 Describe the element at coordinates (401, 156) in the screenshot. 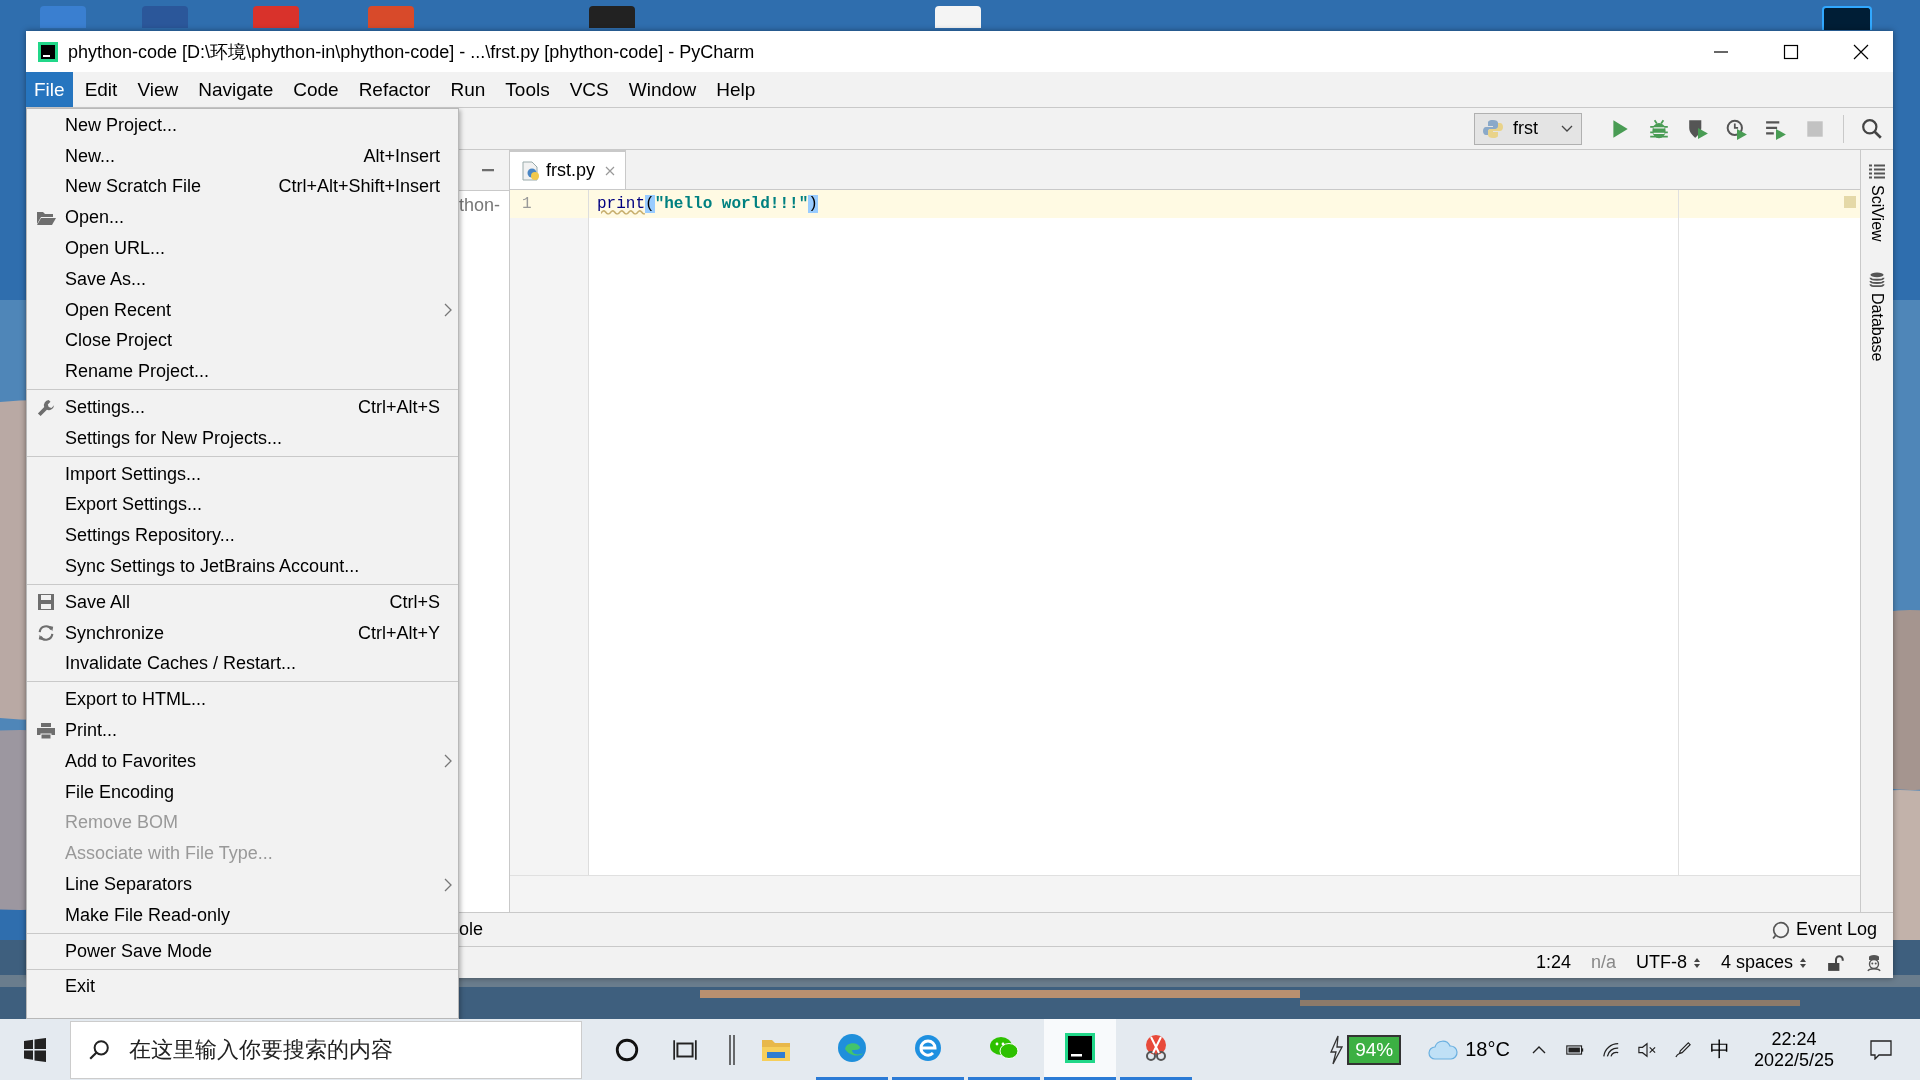

I see `shortcut-label: Alt+Insert` at that location.